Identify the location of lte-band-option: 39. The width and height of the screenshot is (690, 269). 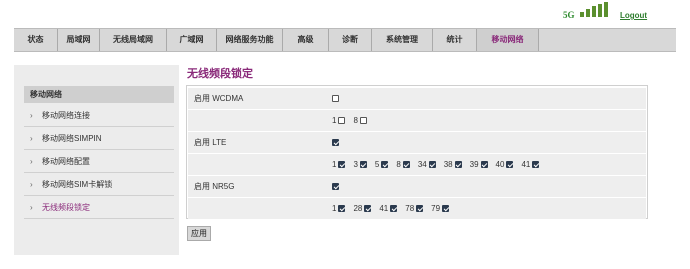
(479, 164).